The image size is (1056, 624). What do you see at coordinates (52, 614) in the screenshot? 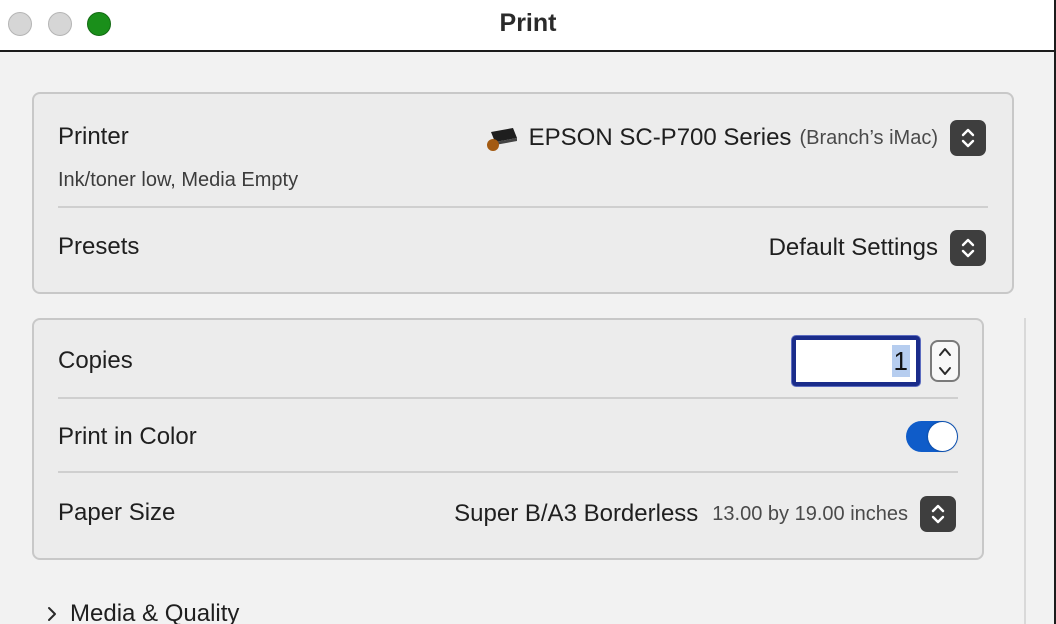
I see `chevron-right-icon` at bounding box center [52, 614].